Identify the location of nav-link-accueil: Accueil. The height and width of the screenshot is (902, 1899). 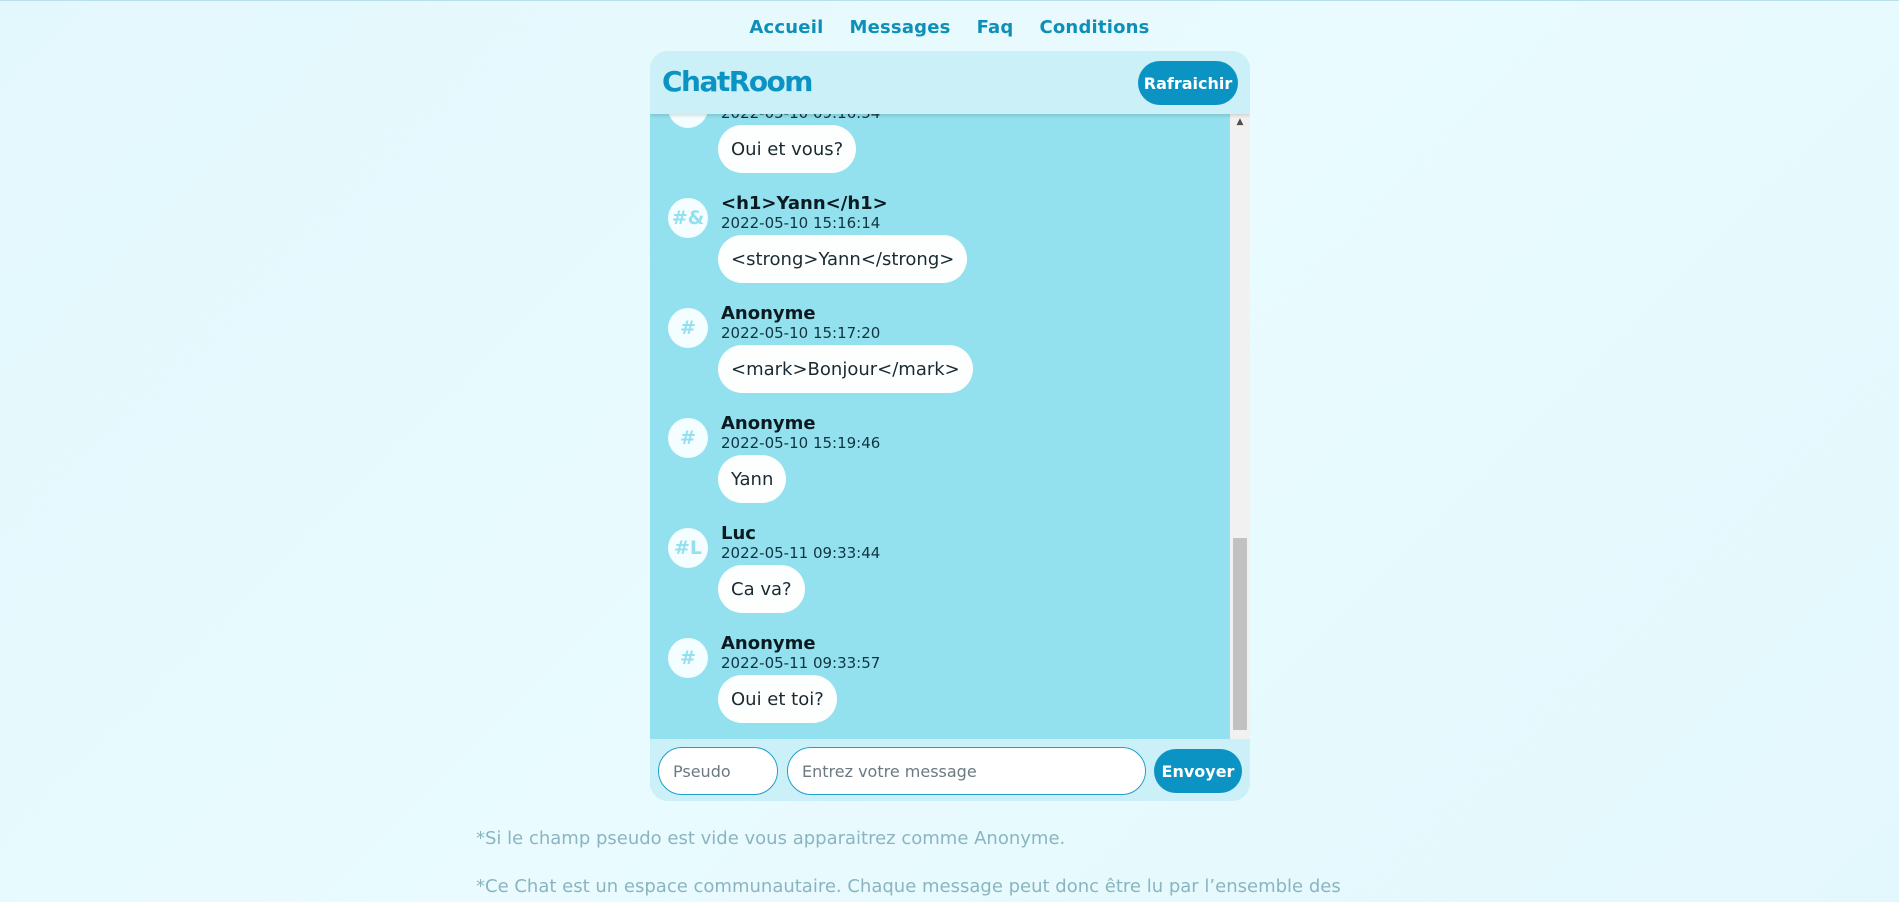
(786, 27).